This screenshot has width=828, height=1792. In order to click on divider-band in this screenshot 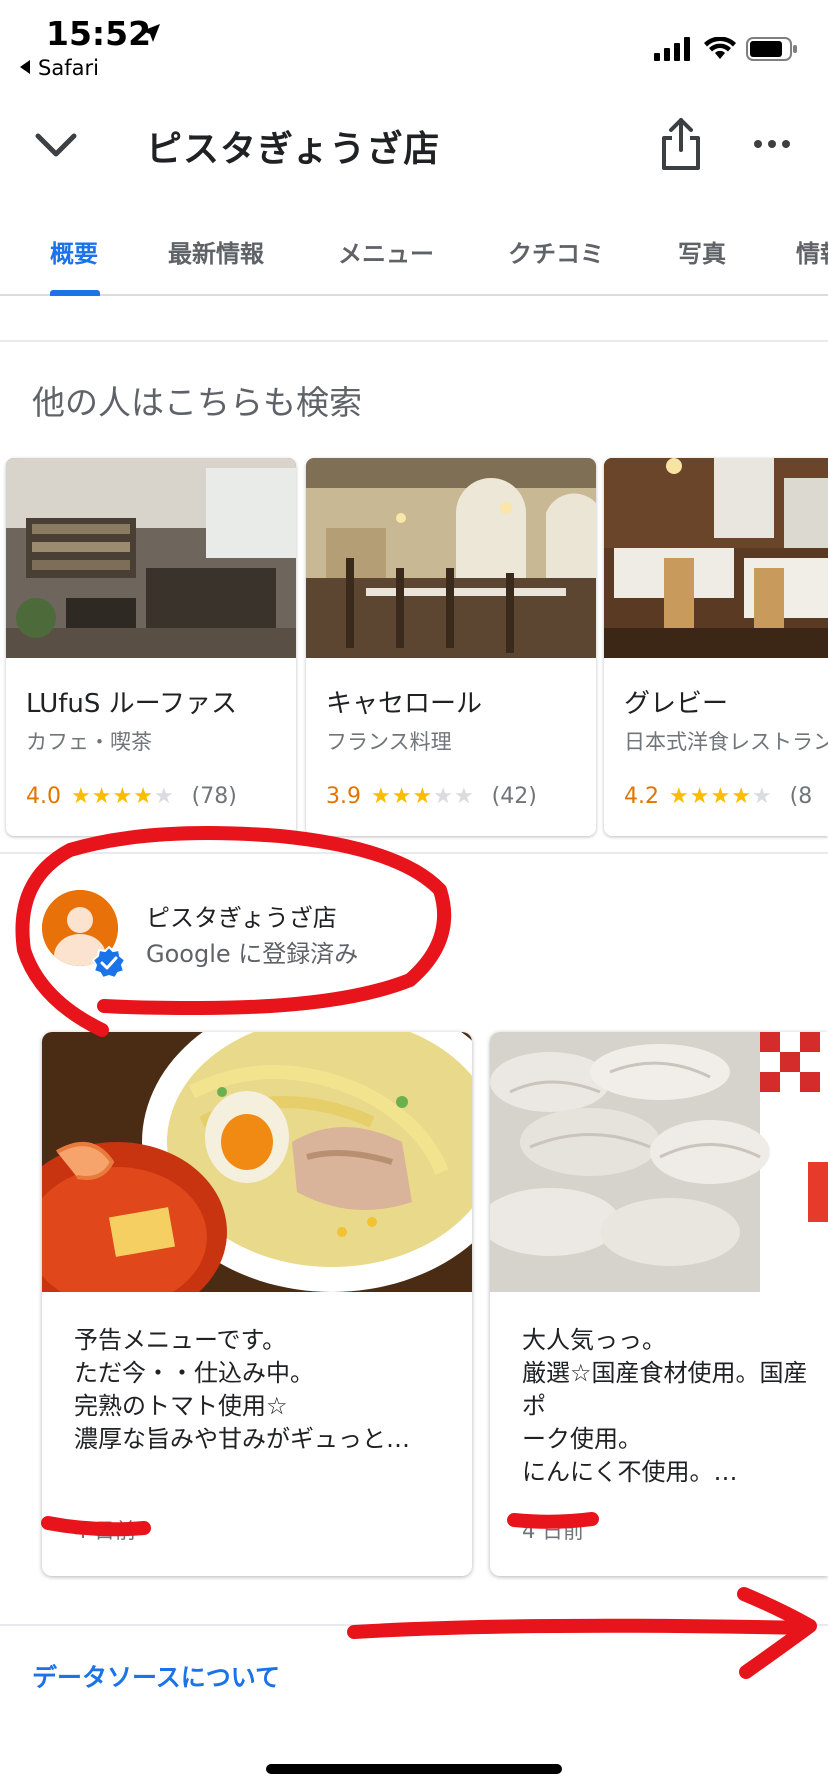, I will do `click(414, 320)`.